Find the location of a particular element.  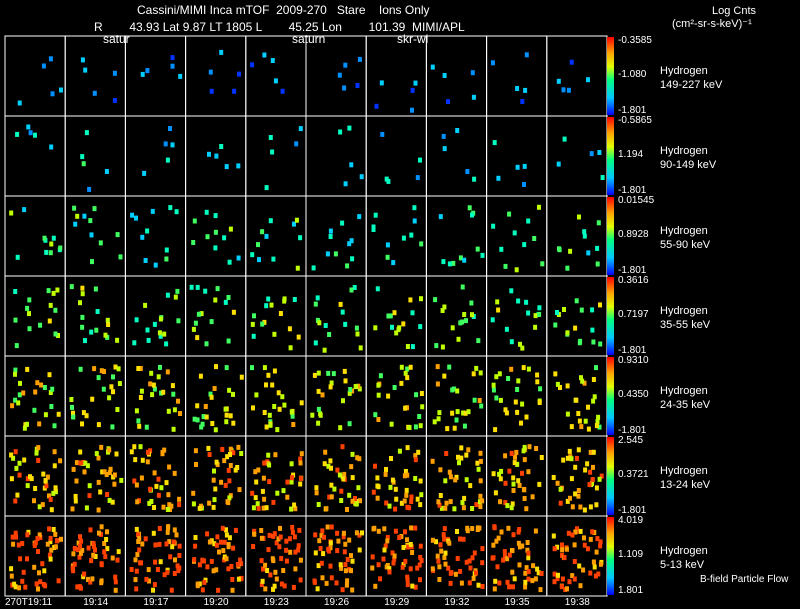

colorbar-tick-mid: 1.109 is located at coordinates (631, 554).